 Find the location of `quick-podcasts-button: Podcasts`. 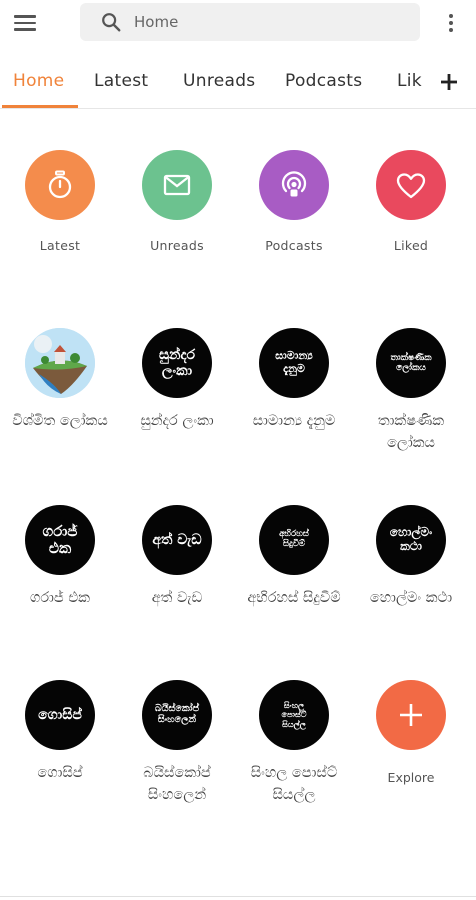

quick-podcasts-button: Podcasts is located at coordinates (294, 201).